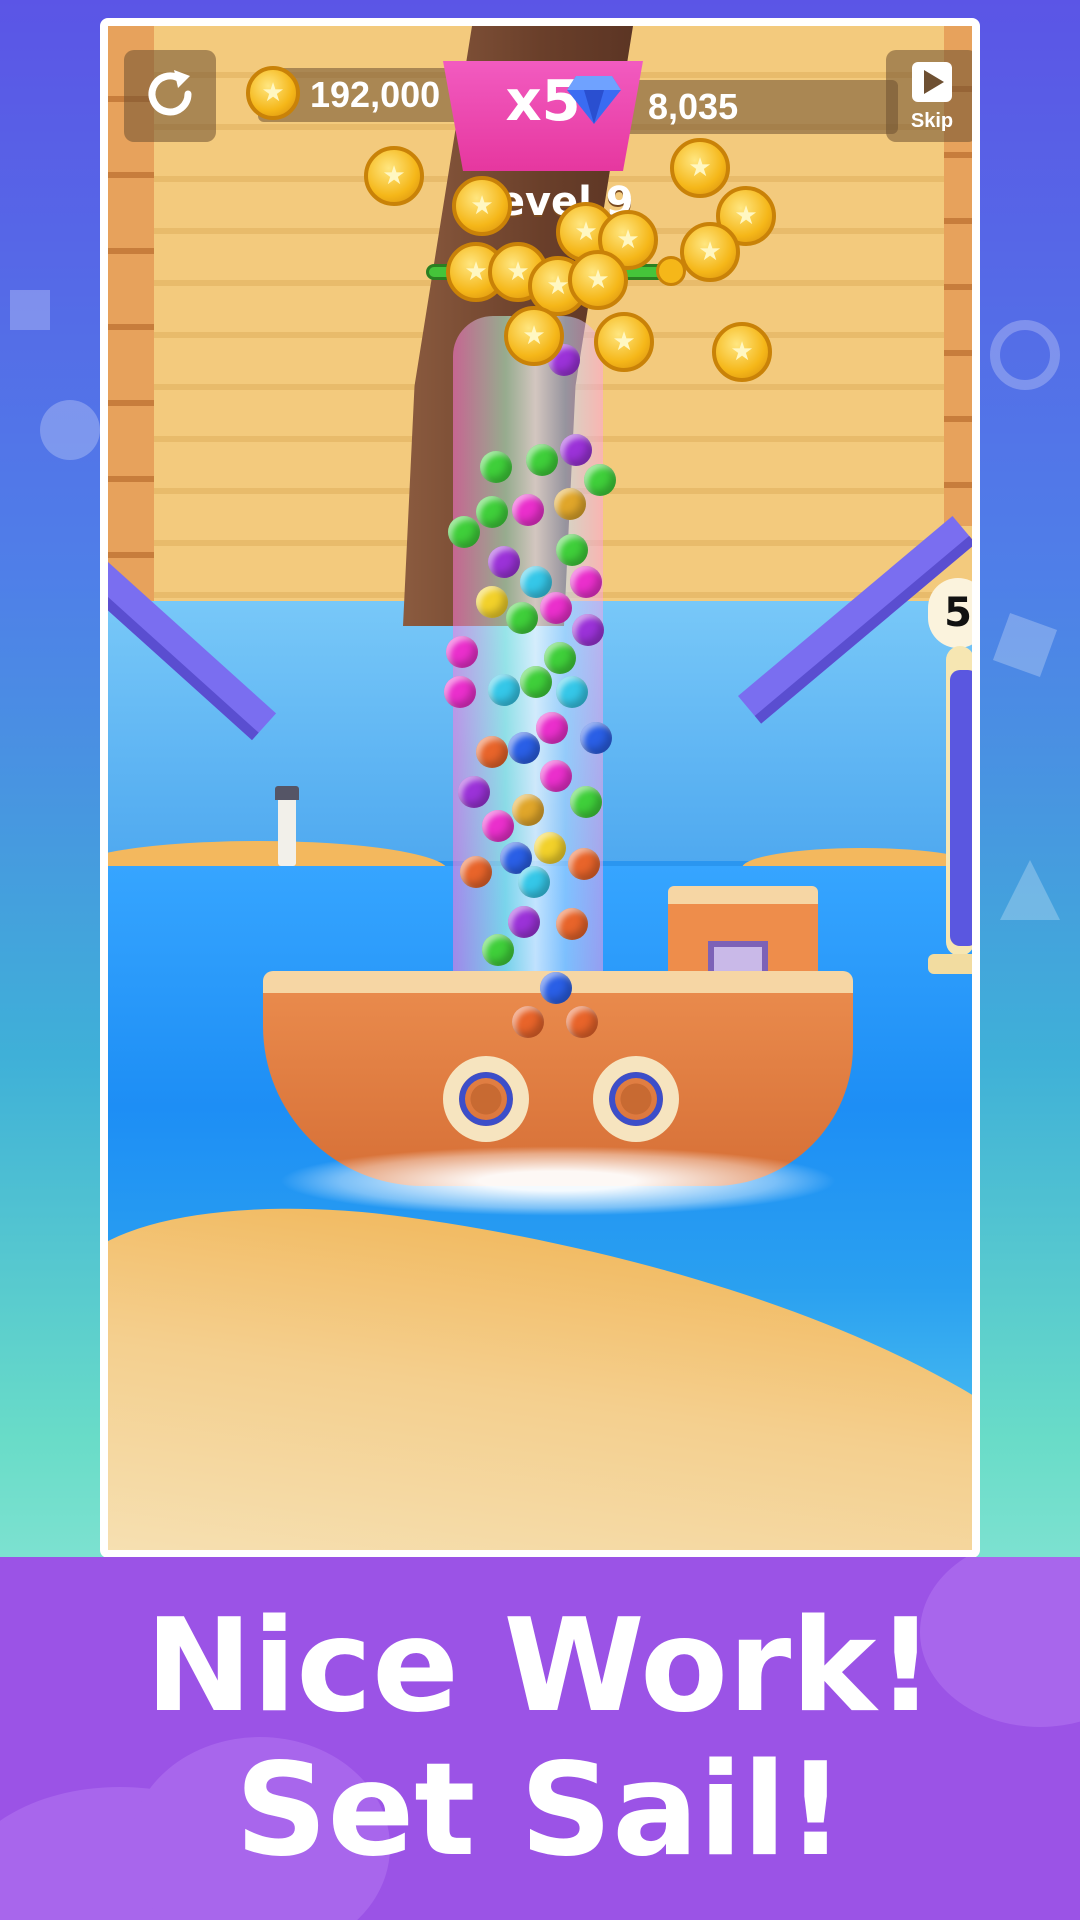 The width and height of the screenshot is (1080, 1920). Describe the element at coordinates (375, 94) in the screenshot. I see `coin-count: 192,000` at that location.